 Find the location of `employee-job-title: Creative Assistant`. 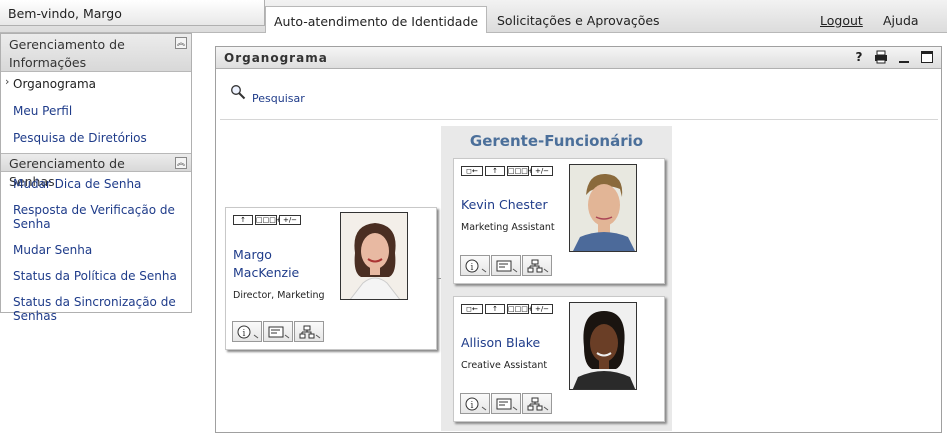

employee-job-title: Creative Assistant is located at coordinates (504, 365).